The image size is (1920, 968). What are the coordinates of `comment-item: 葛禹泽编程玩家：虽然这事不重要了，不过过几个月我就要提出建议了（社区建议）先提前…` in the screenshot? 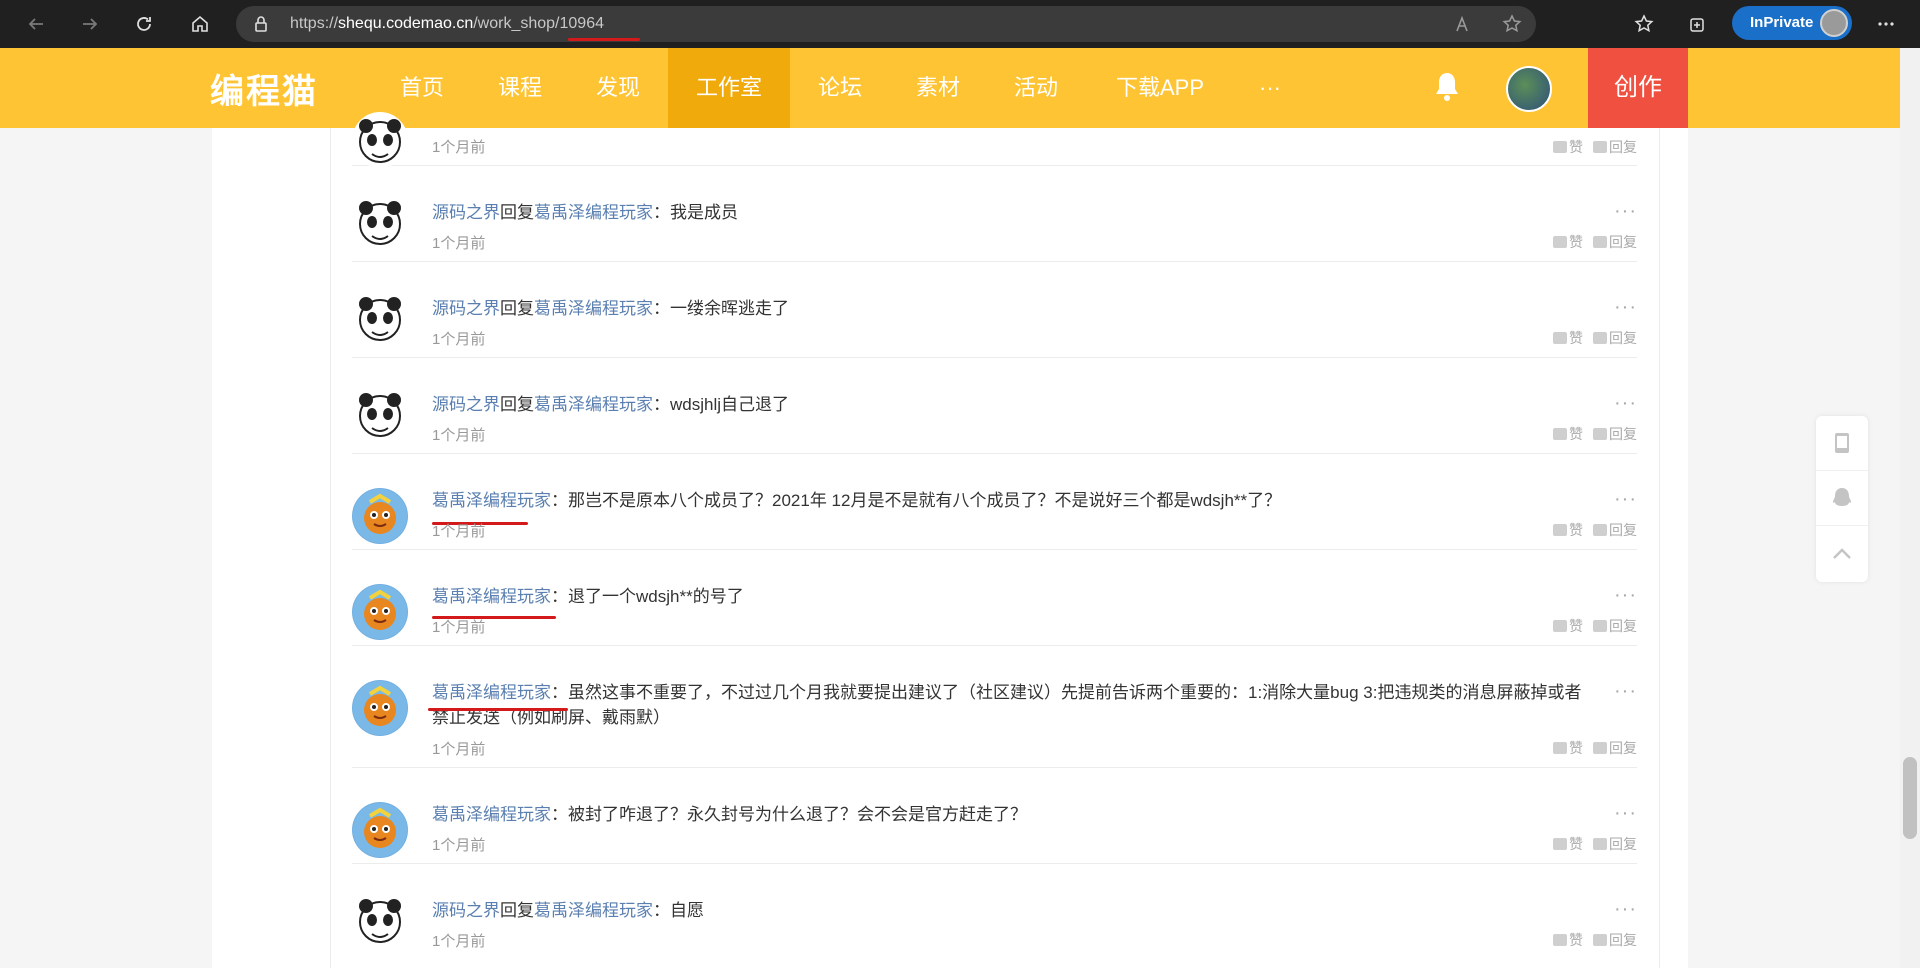 It's located at (994, 707).